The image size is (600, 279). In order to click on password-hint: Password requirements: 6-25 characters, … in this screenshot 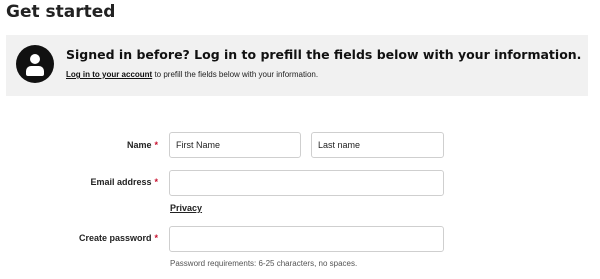, I will do `click(264, 263)`.